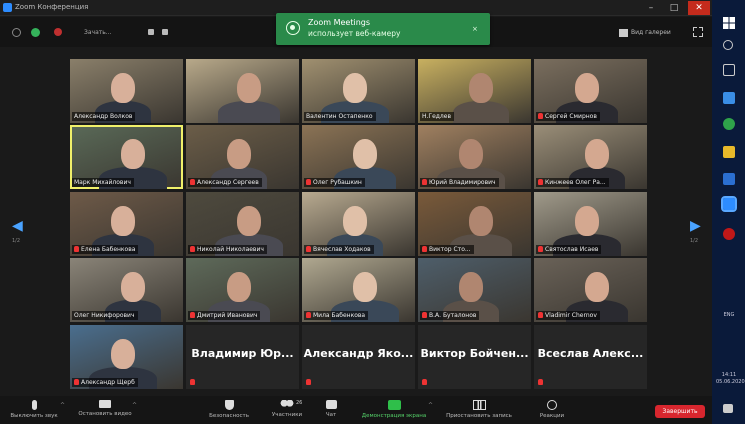  I want to click on maximize-button: □, so click(674, 8).